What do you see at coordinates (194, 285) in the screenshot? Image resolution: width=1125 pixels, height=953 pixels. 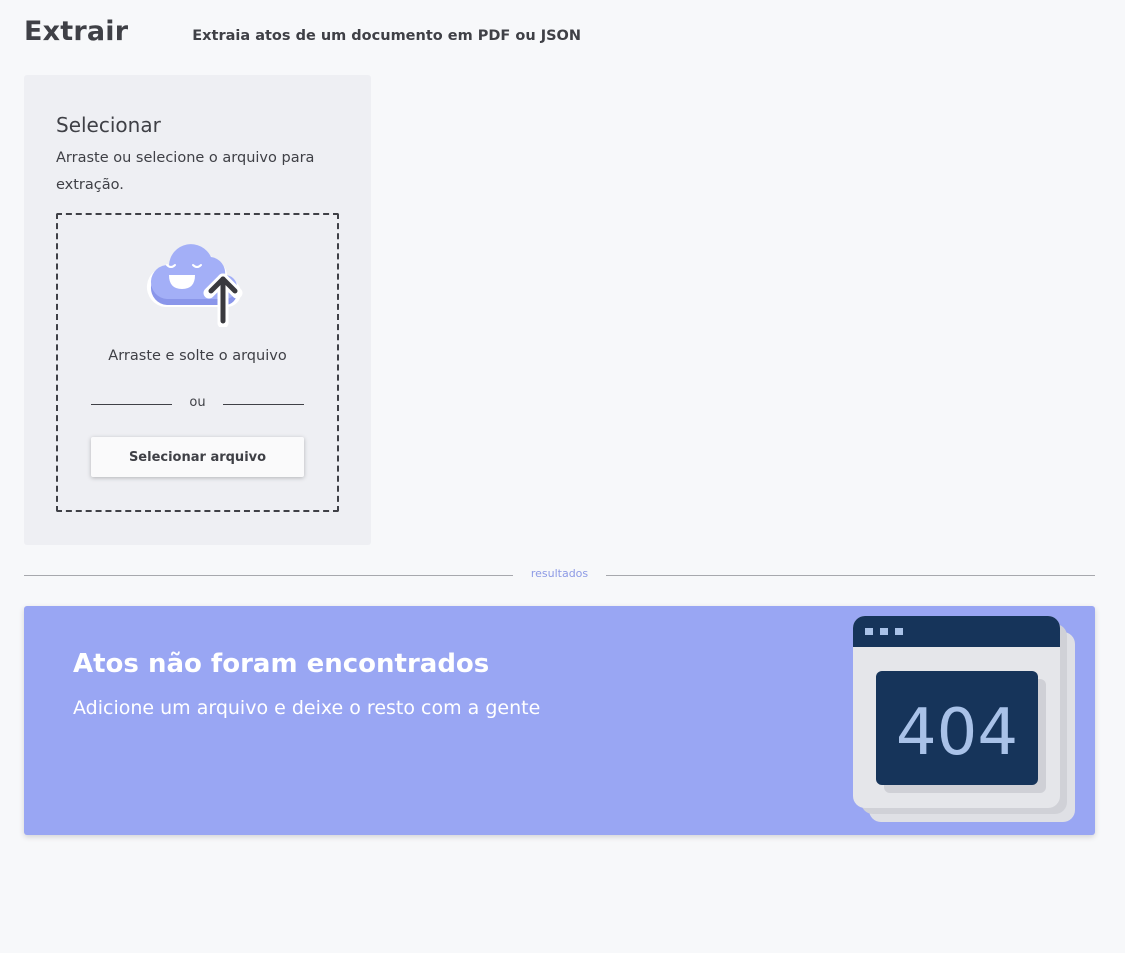 I see `cloud-upload-icon` at bounding box center [194, 285].